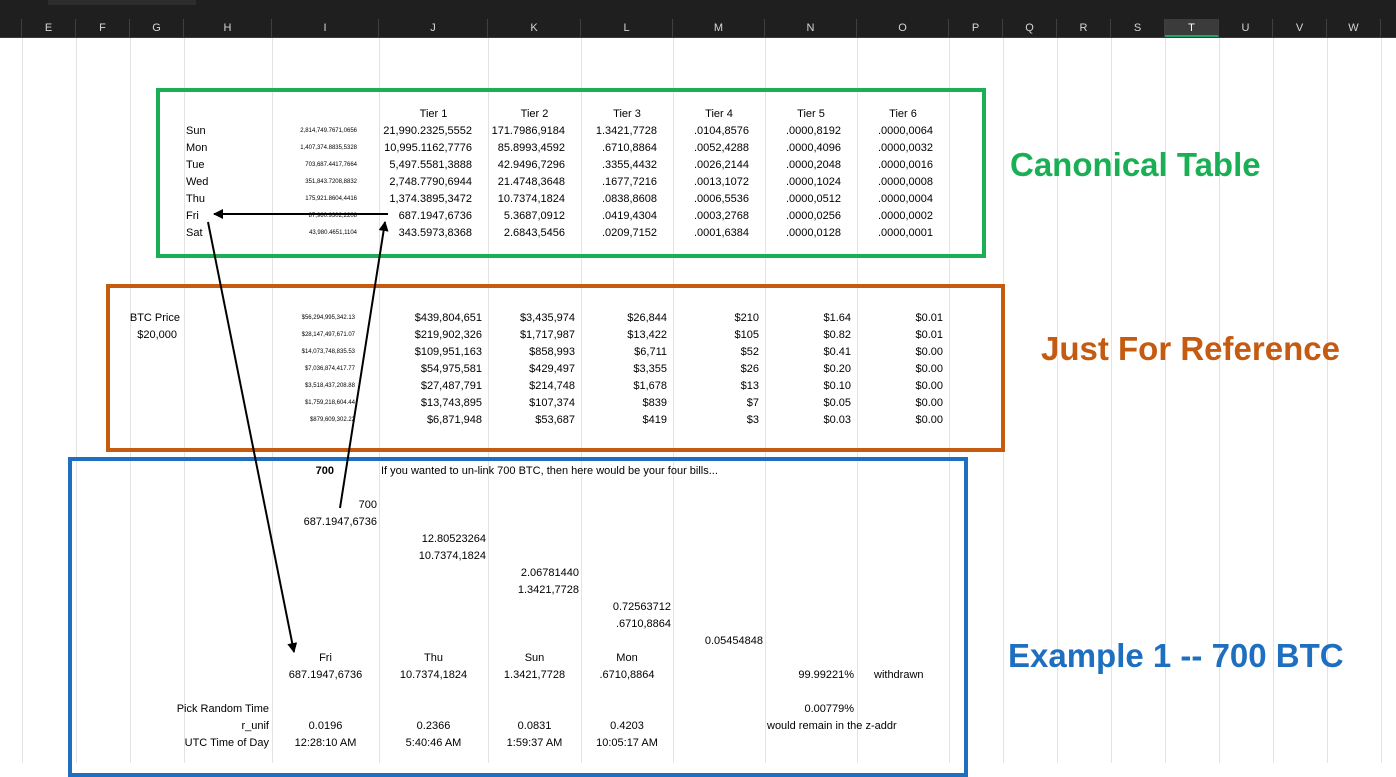  What do you see at coordinates (325, 28) in the screenshot?
I see `column-header-i: I` at bounding box center [325, 28].